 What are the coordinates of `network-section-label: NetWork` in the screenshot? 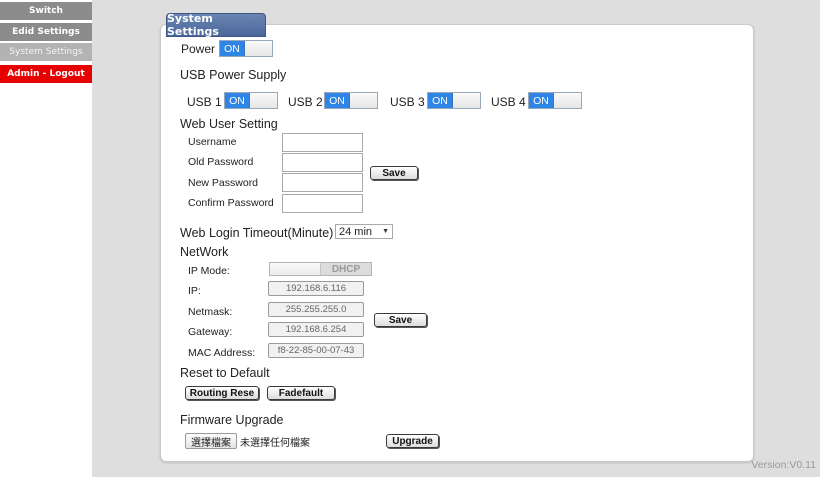 It's located at (204, 252).